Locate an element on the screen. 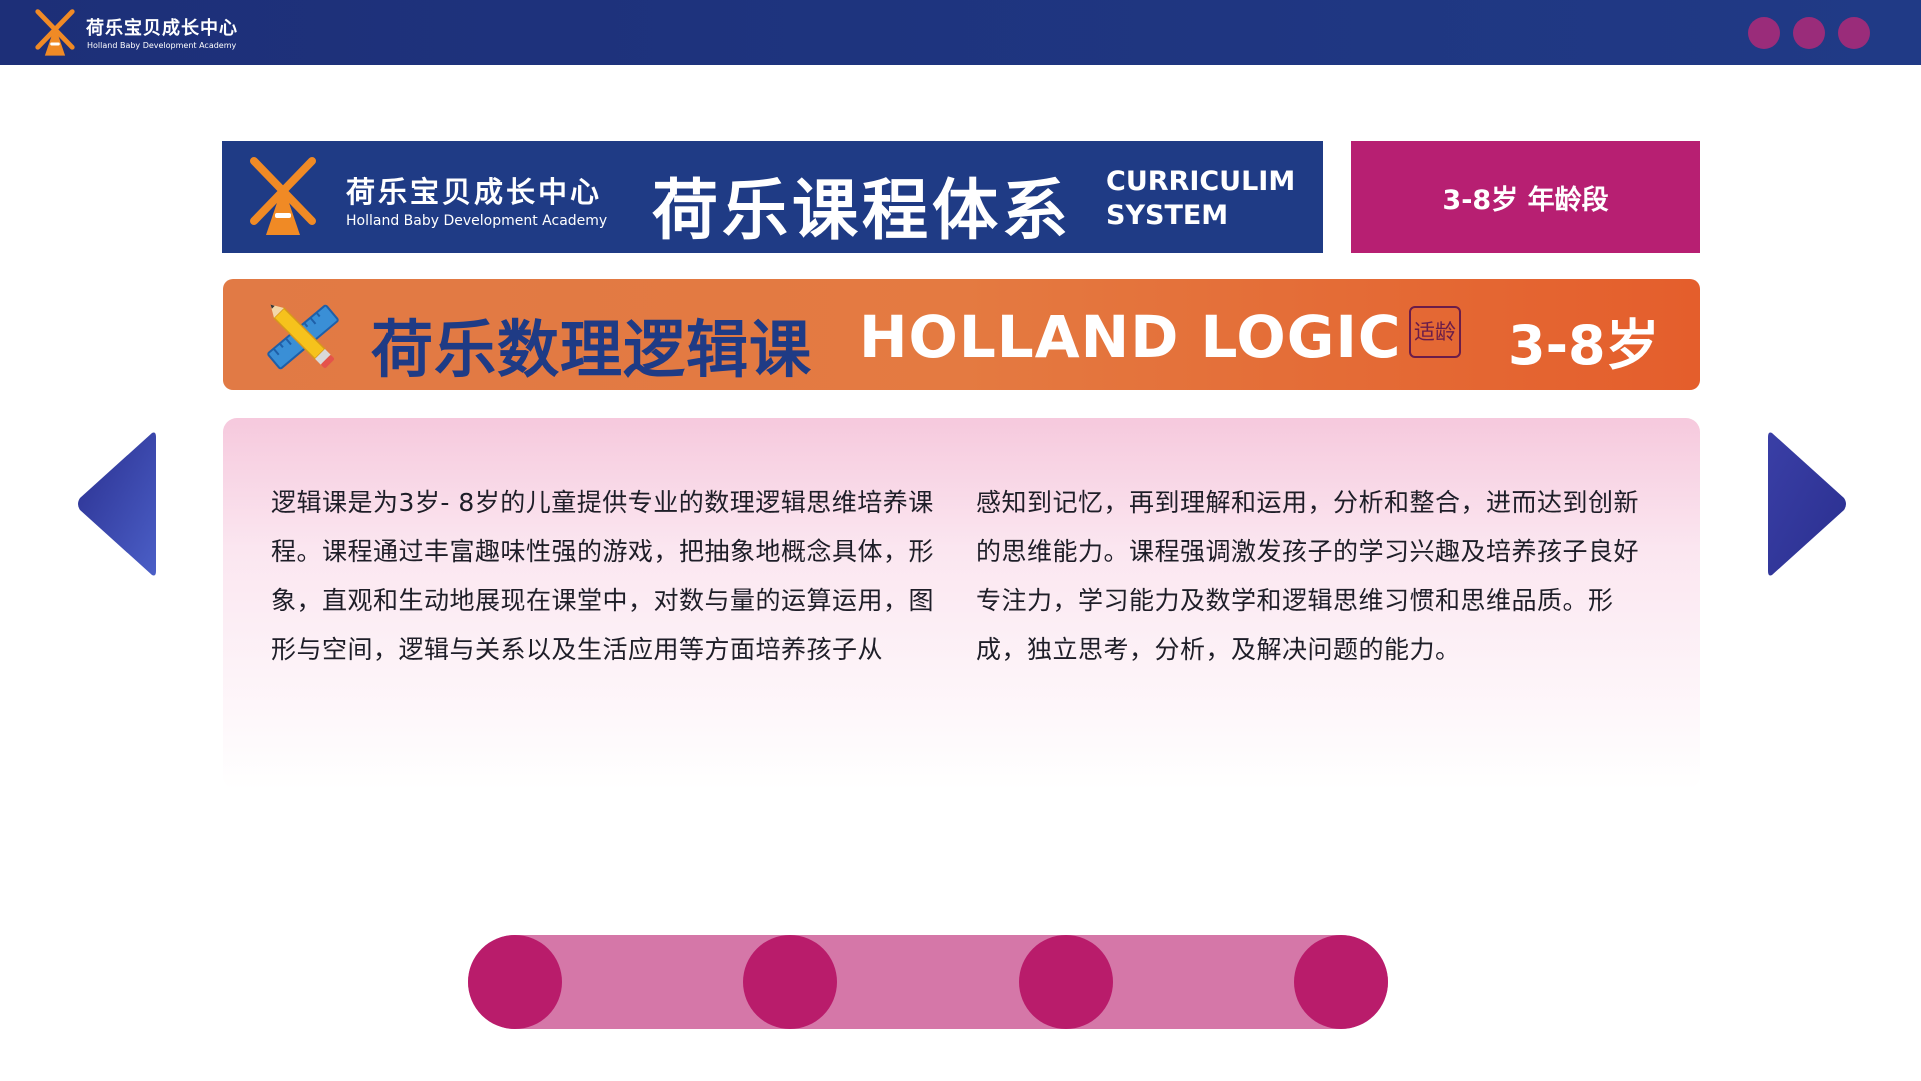 This screenshot has width=1921, height=1081. header-brand-subtitle: Holland Baby Development Academy is located at coordinates (162, 45).